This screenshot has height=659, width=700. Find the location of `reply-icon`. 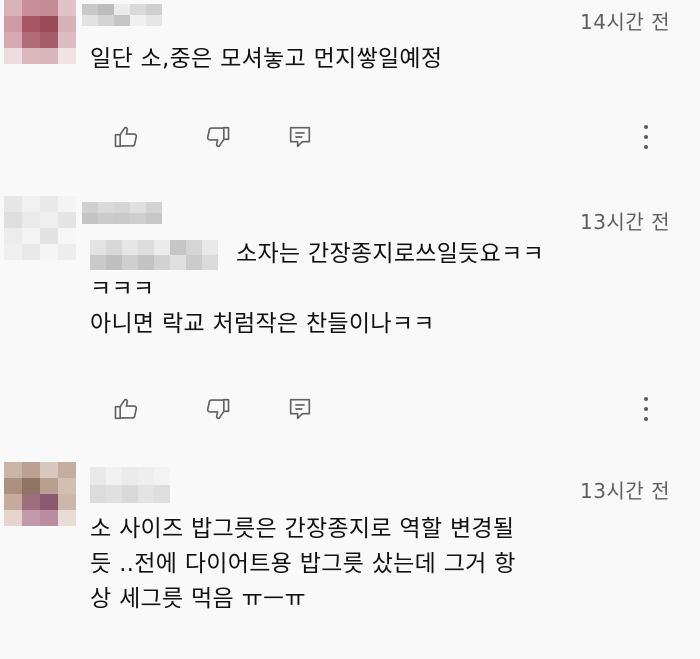

reply-icon is located at coordinates (300, 137).